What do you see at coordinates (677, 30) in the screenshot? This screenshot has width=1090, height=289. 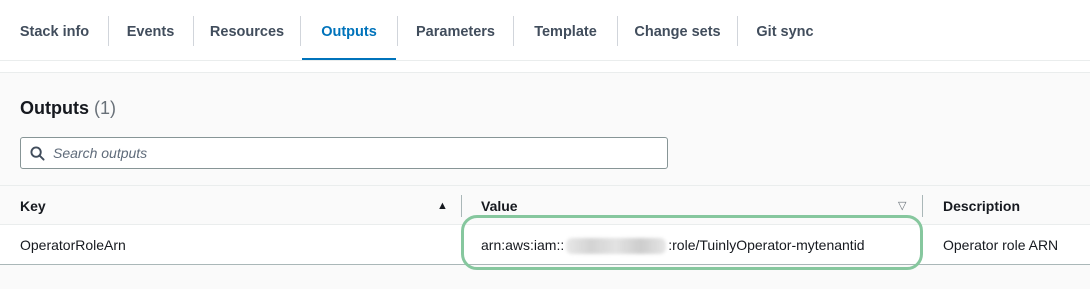 I see `tab-change-sets: Change sets` at bounding box center [677, 30].